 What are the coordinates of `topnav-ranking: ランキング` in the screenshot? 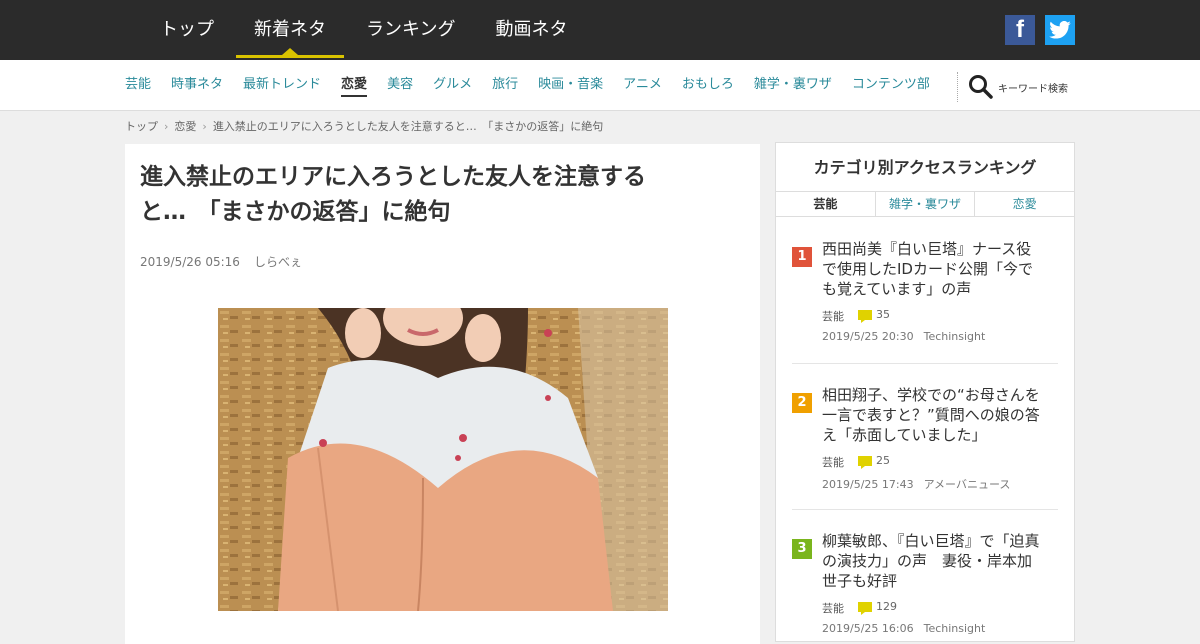 It's located at (410, 30).